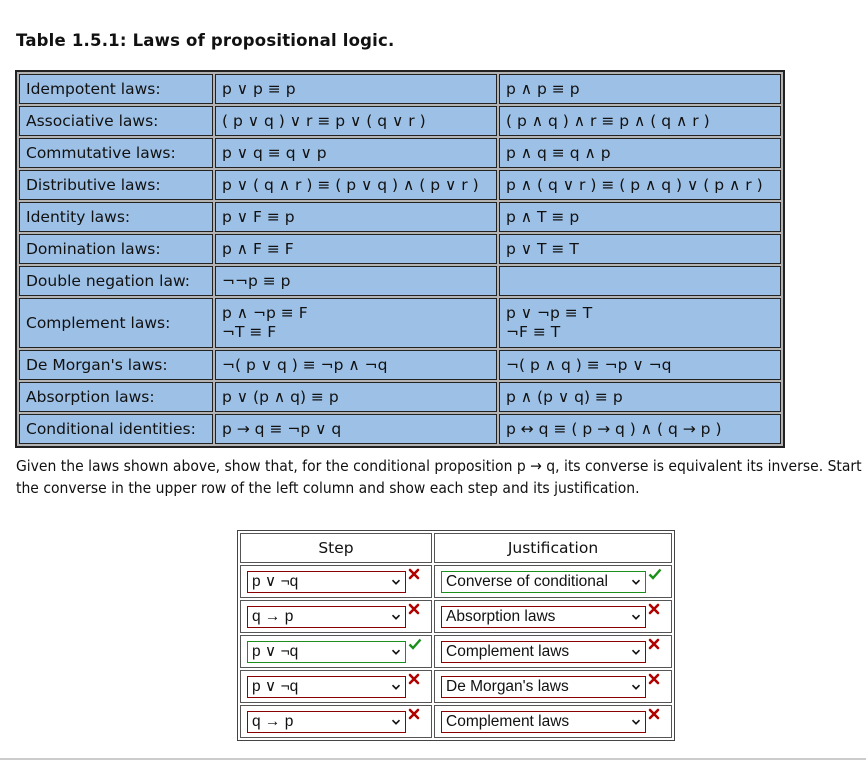 This screenshot has width=866, height=769. I want to click on justification-value: De Morgan's laws, so click(507, 686).